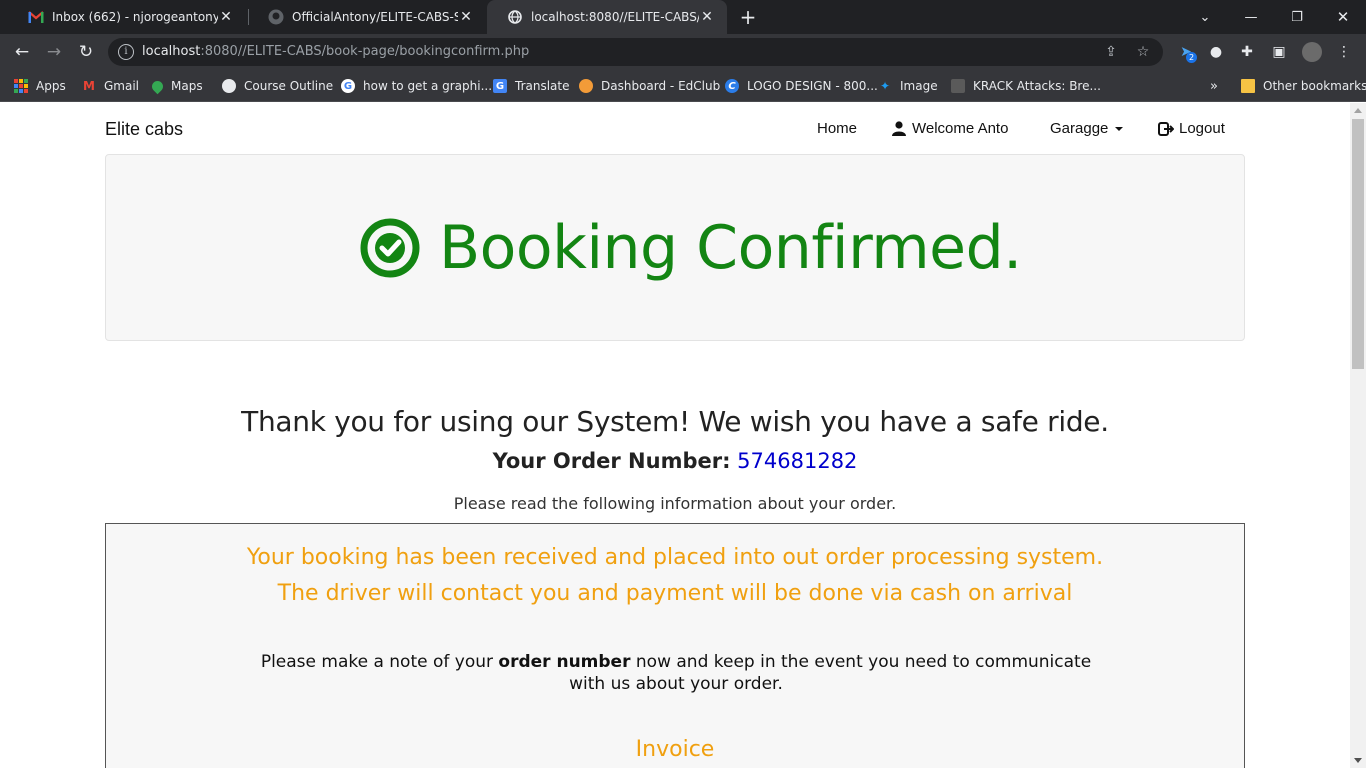 Image resolution: width=1366 pixels, height=768 pixels. I want to click on bookmark-other: Other bookmarks, so click(1303, 86).